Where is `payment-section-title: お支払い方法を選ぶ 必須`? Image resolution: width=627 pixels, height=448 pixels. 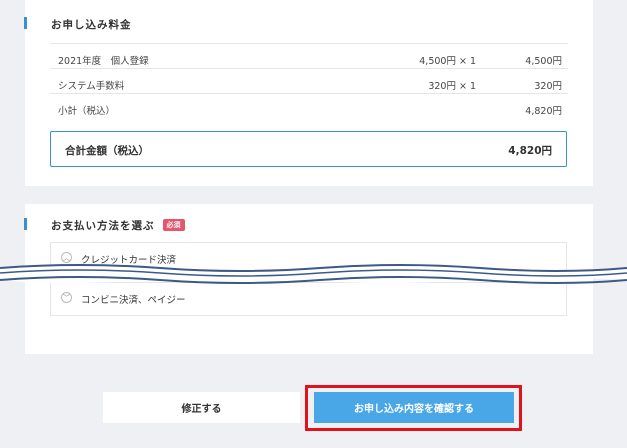 payment-section-title: お支払い方法を選ぶ 必須 is located at coordinates (118, 225).